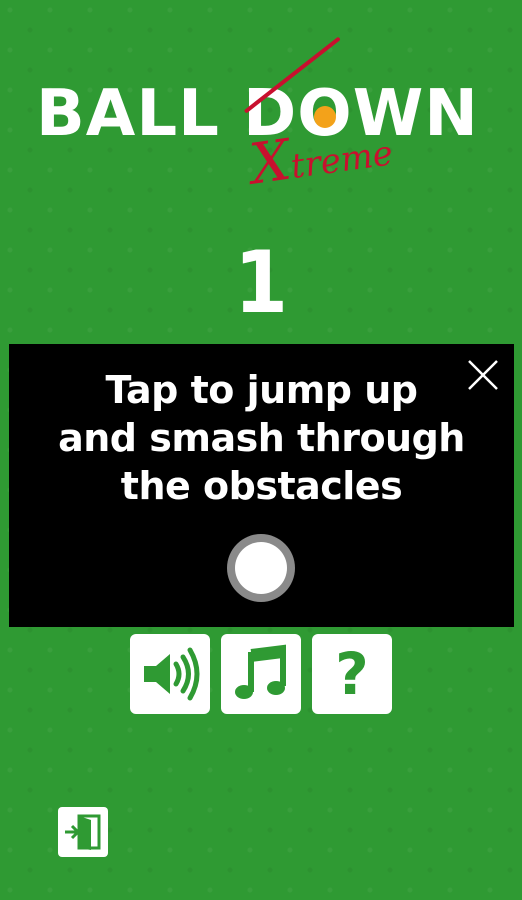 This screenshot has height=900, width=522. I want to click on question-mark-icon: ?, so click(352, 674).